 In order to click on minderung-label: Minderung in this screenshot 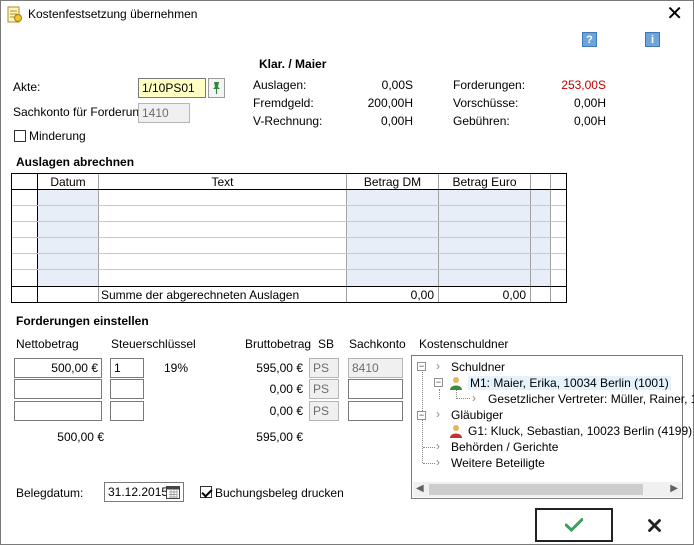, I will do `click(57, 136)`.